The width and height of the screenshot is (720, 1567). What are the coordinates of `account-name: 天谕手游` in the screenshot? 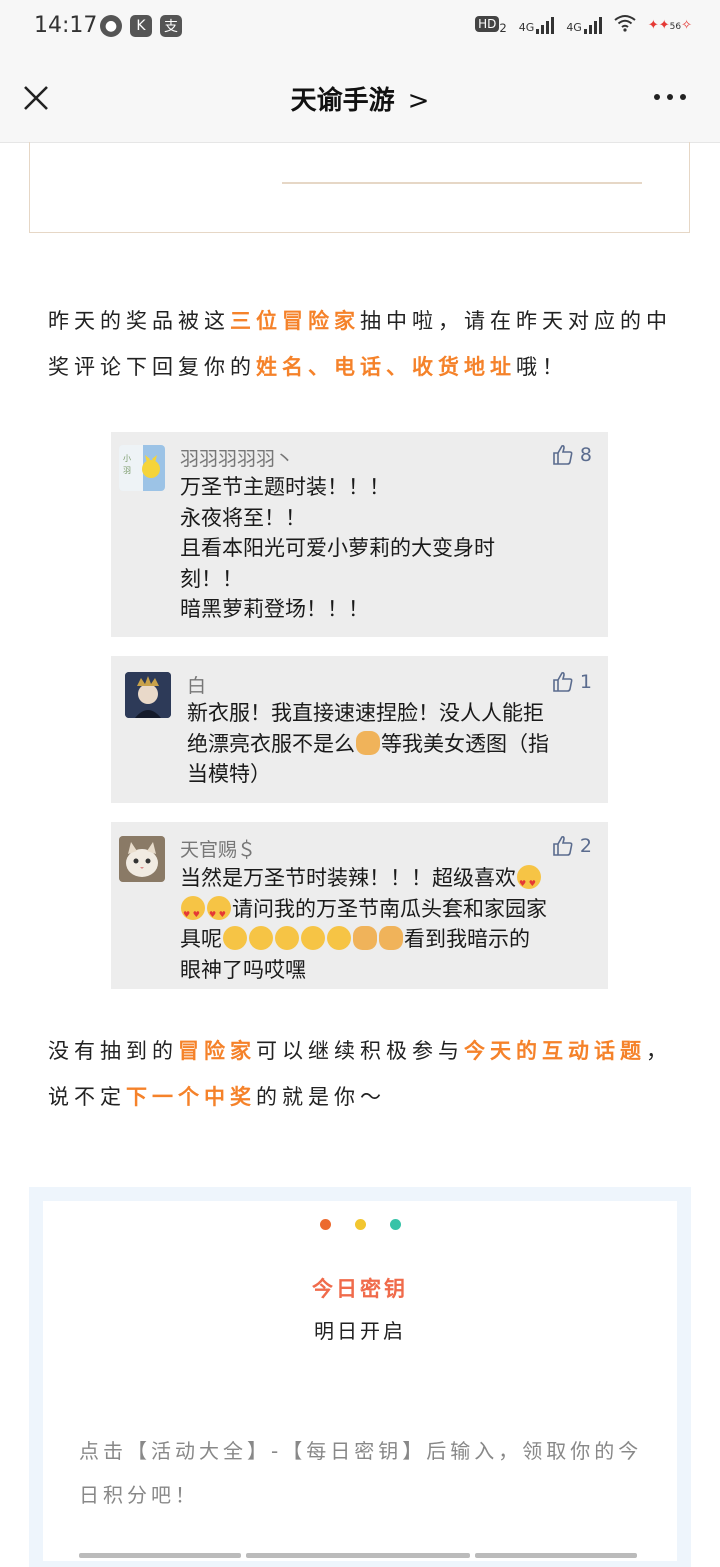 It's located at (342, 101).